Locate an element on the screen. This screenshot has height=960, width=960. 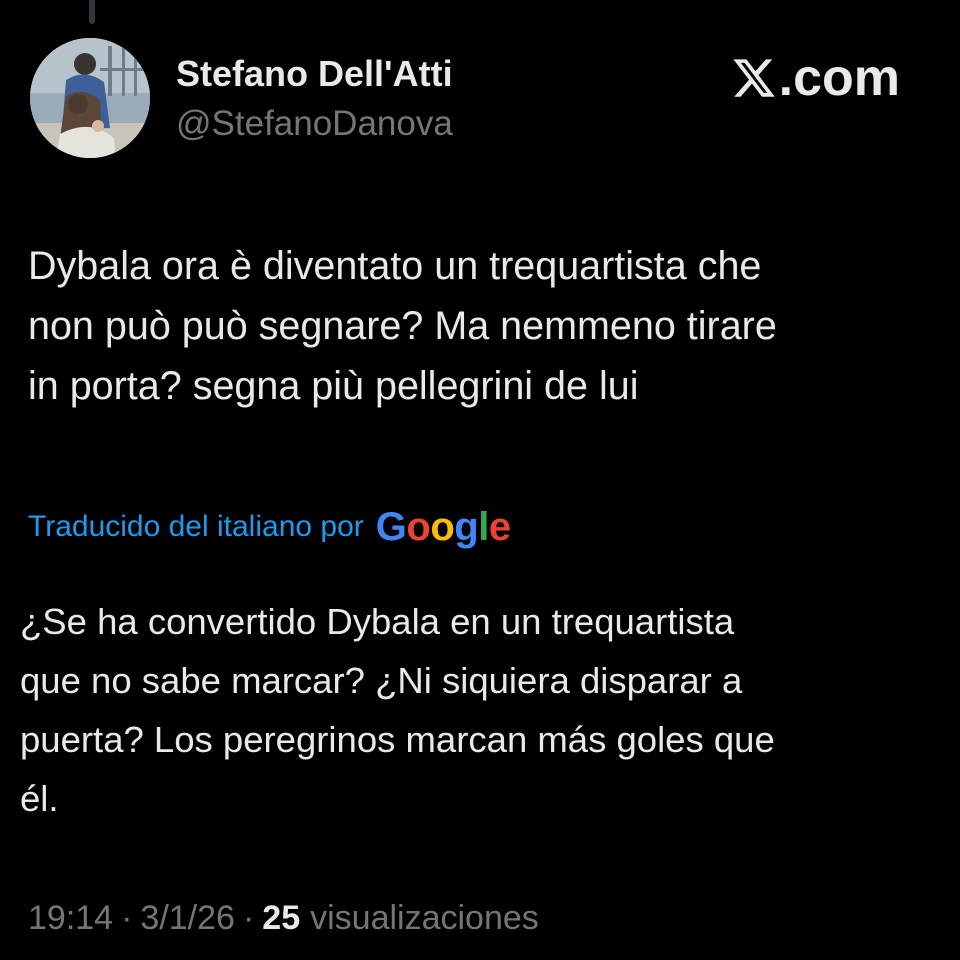
brand-suffix: .com is located at coordinates (839, 78).